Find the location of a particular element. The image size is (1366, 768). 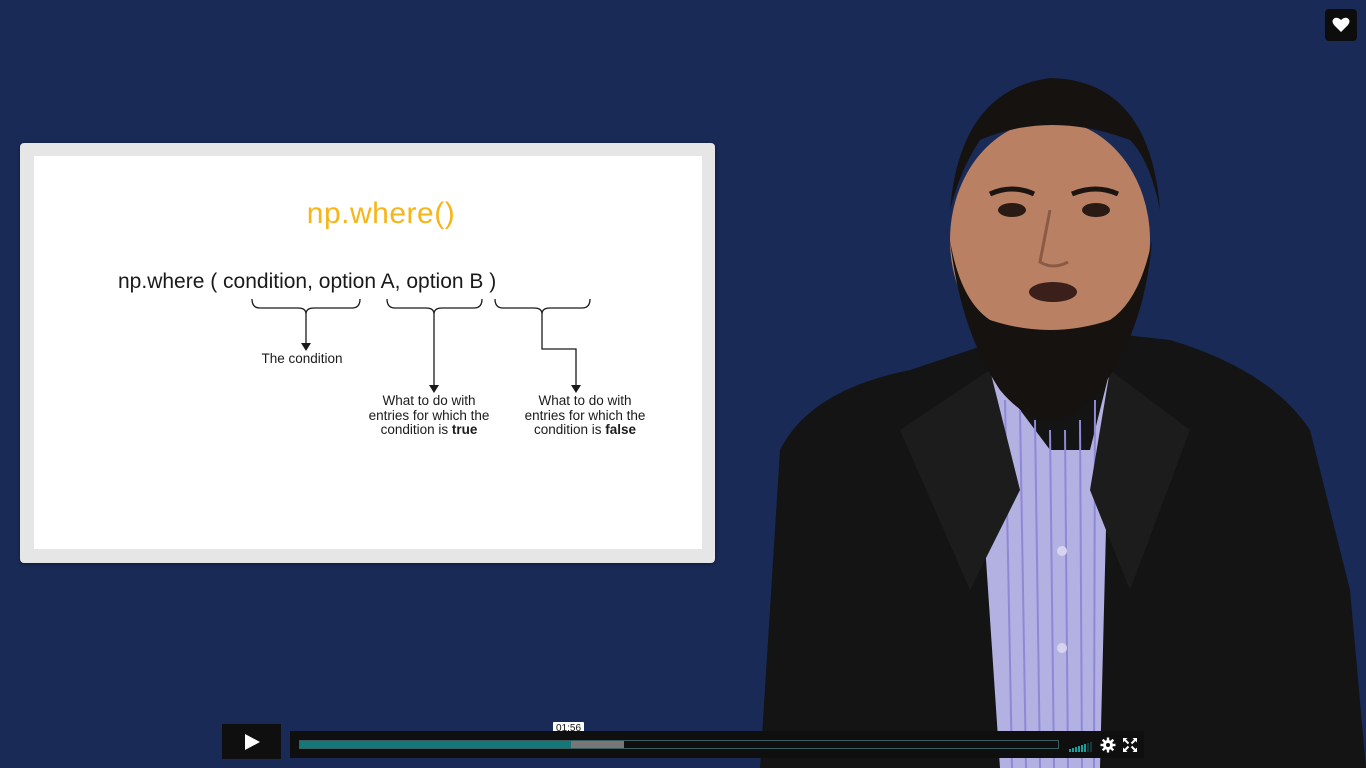

arrow-option-b is located at coordinates (559, 350).